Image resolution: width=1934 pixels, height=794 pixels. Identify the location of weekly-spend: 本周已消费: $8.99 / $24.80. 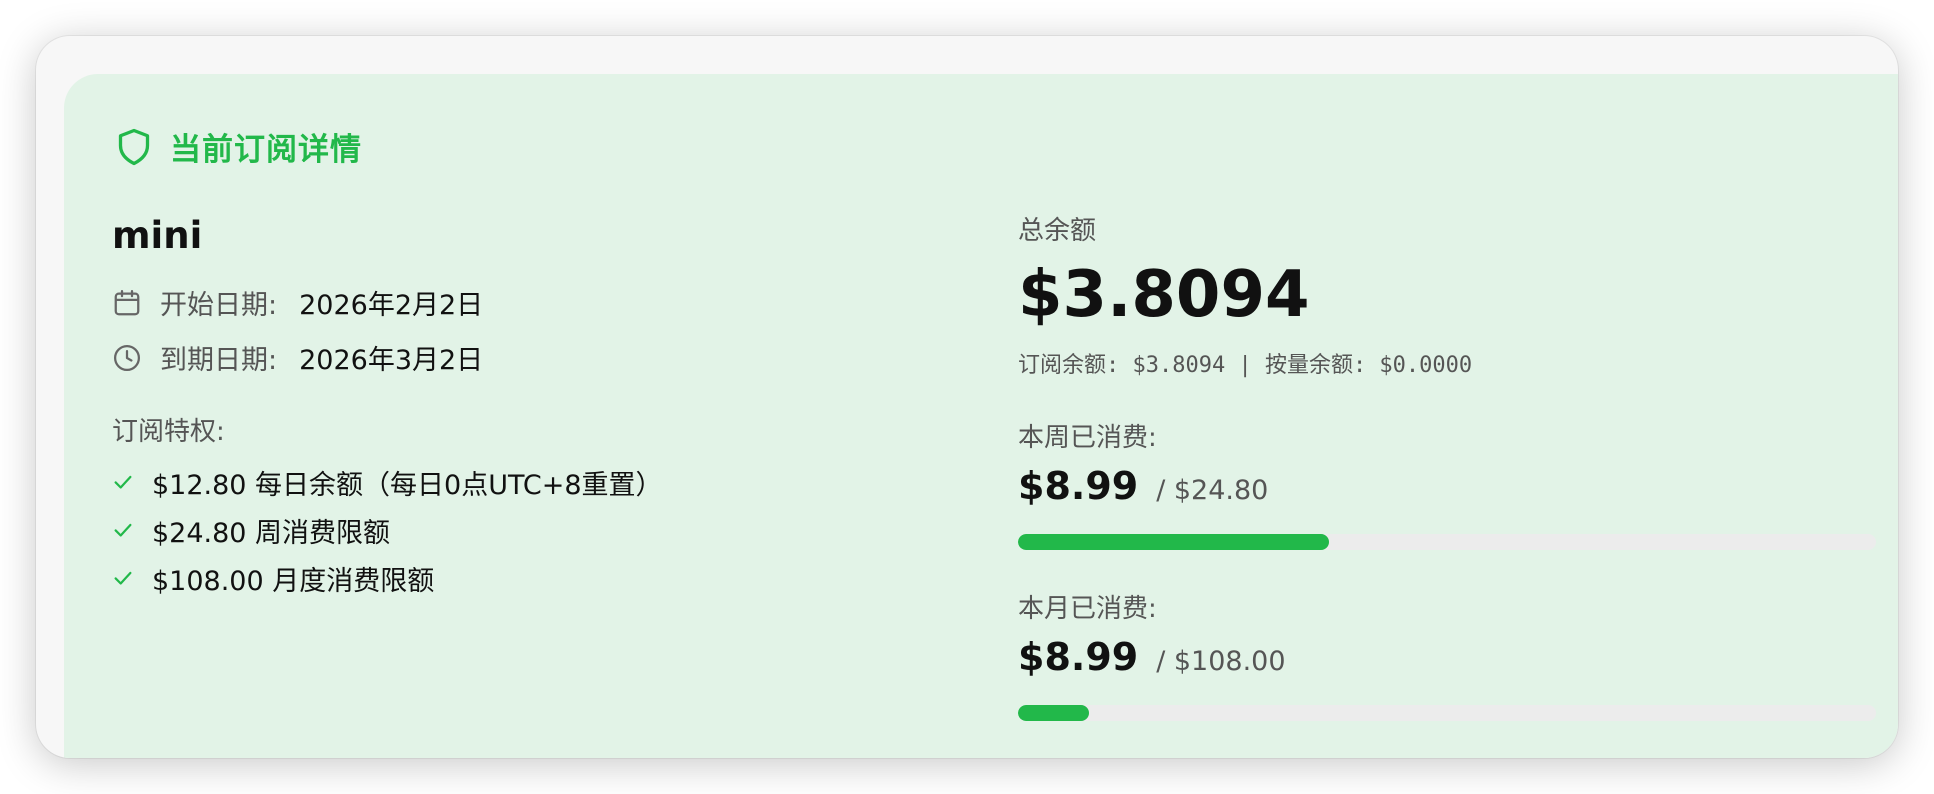
(1447, 483).